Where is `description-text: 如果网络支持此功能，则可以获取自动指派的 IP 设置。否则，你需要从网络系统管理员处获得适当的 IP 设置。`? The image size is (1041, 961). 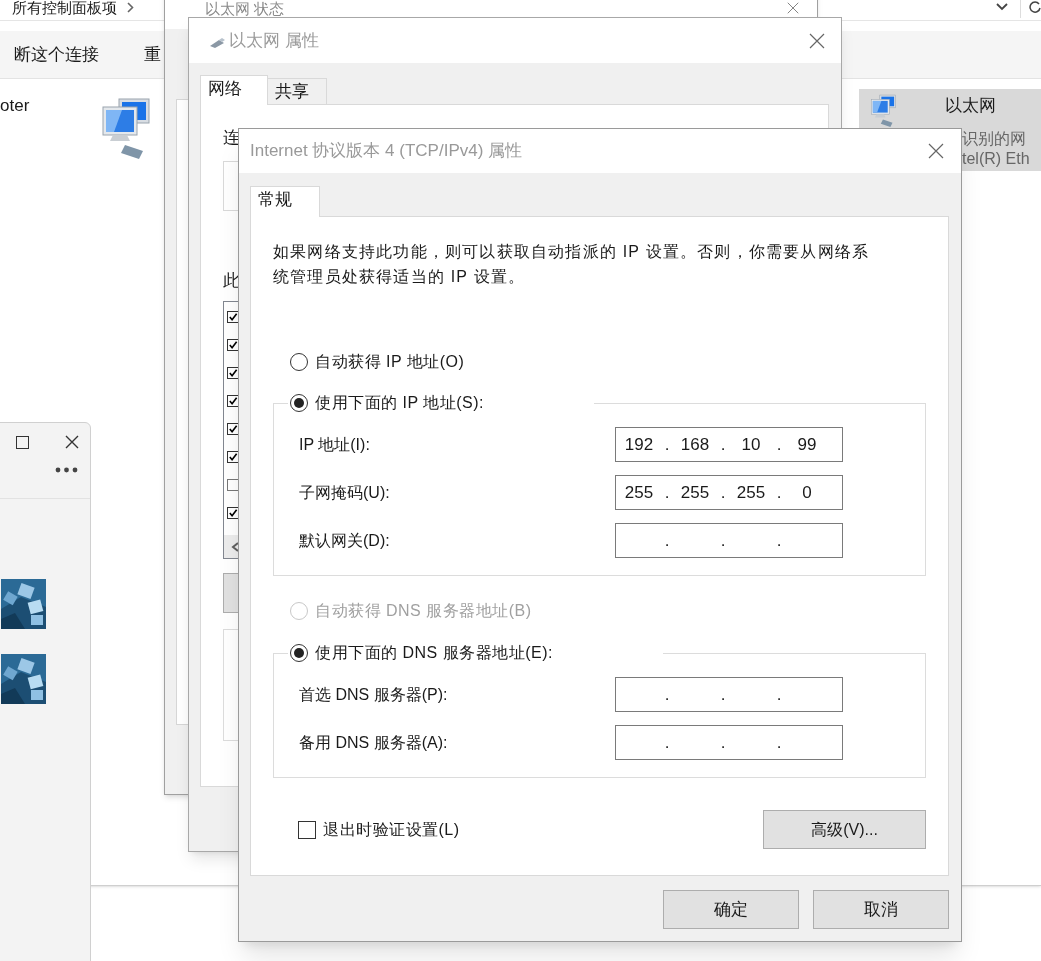
description-text: 如果网络支持此功能，则可以获取自动指派的 IP 设置。否则，你需要从网络系统管理员处获得适当的 IP 设置。 is located at coordinates (572, 264).